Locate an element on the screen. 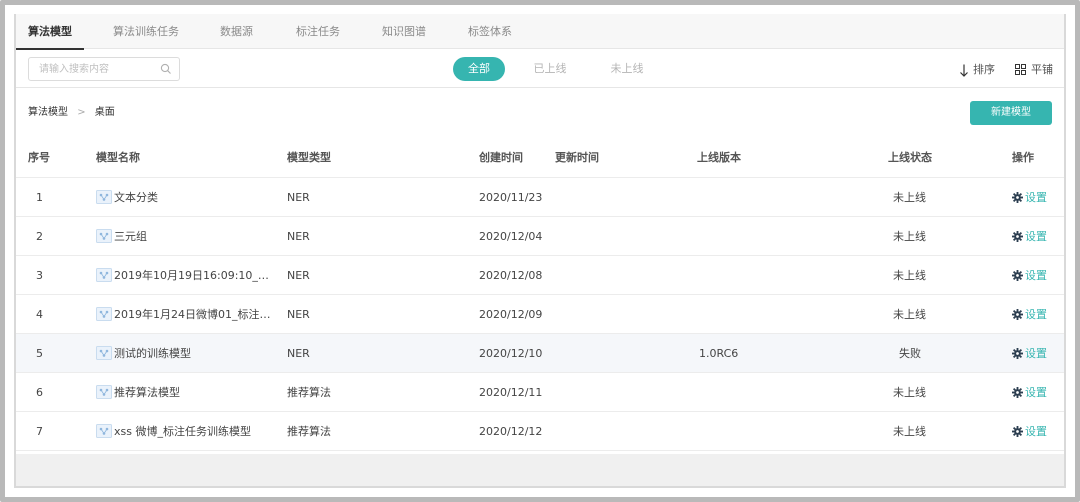 The height and width of the screenshot is (502, 1080). column-header-type: 模型类型 is located at coordinates (309, 157).